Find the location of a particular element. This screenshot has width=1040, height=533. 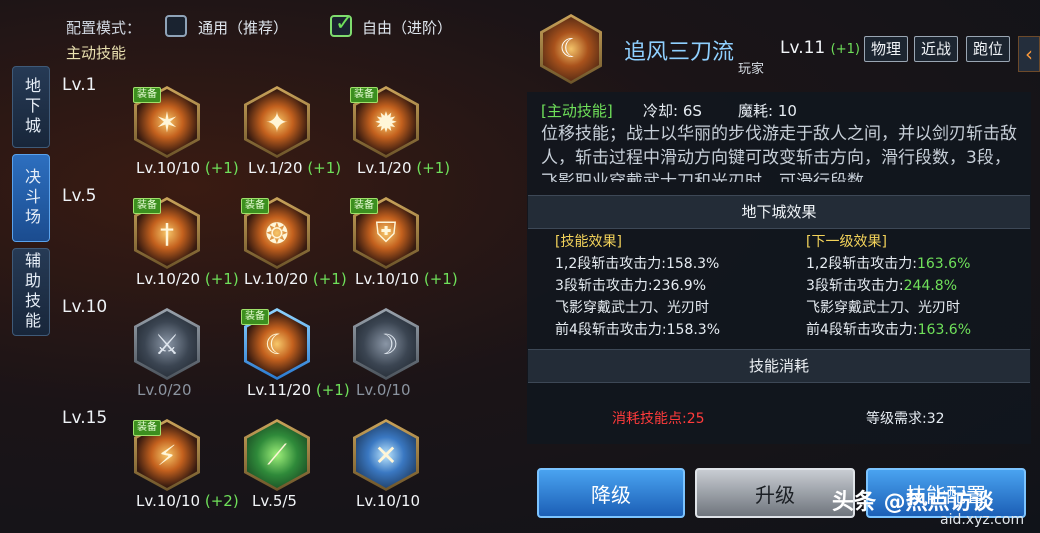

selected-skill-icon: ☾ is located at coordinates (571, 49).